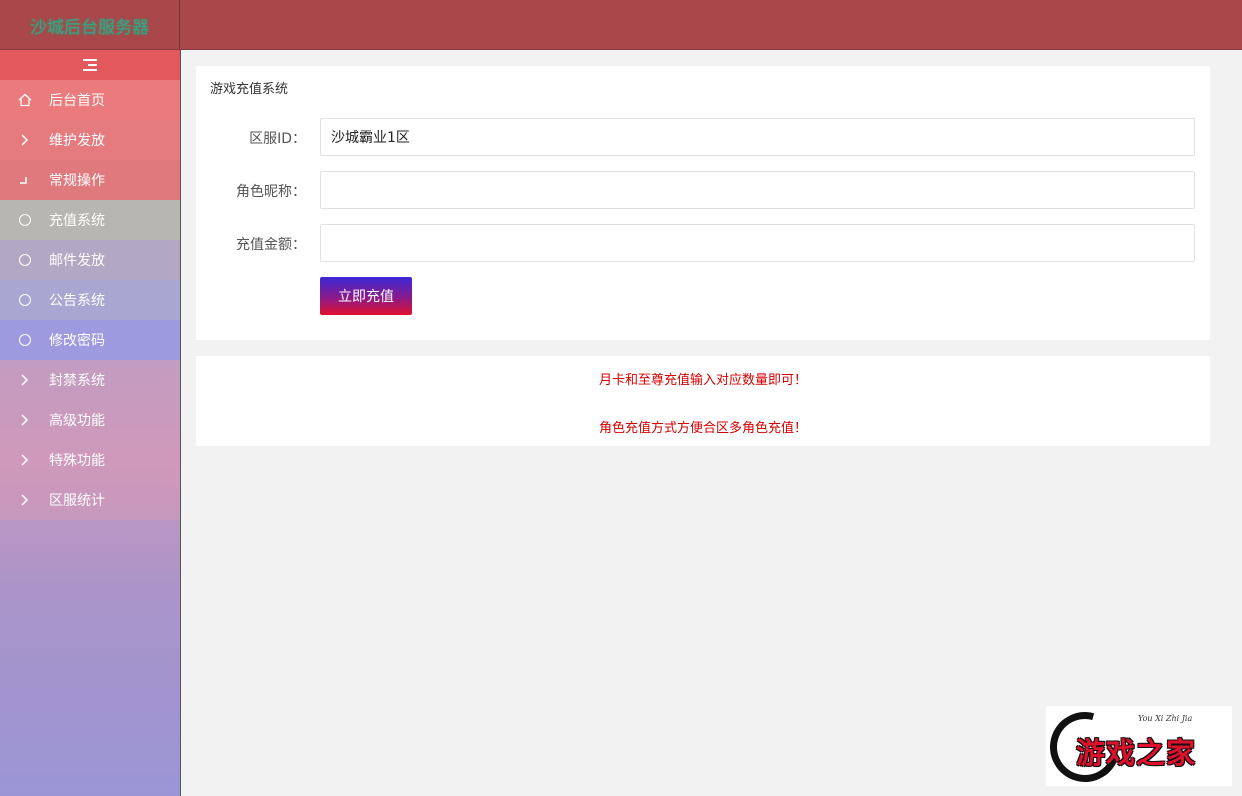 This screenshot has width=1242, height=796. Describe the element at coordinates (77, 221) in the screenshot. I see `sidebar-item-label: 充值系统` at that location.